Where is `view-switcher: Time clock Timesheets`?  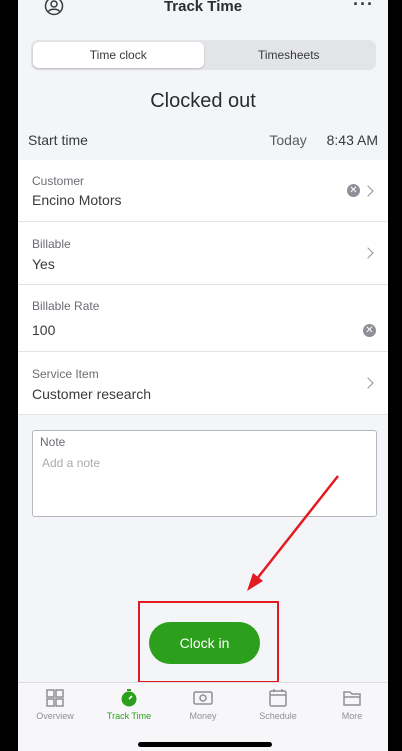 view-switcher: Time clock Timesheets is located at coordinates (203, 55).